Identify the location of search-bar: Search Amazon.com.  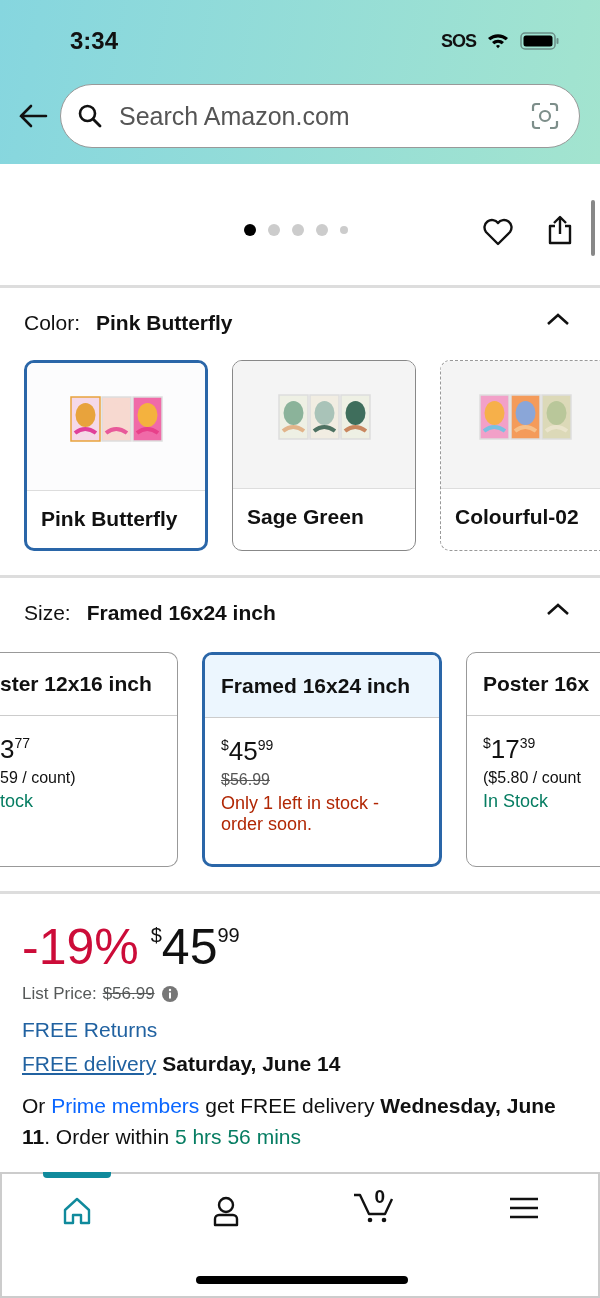
(320, 116).